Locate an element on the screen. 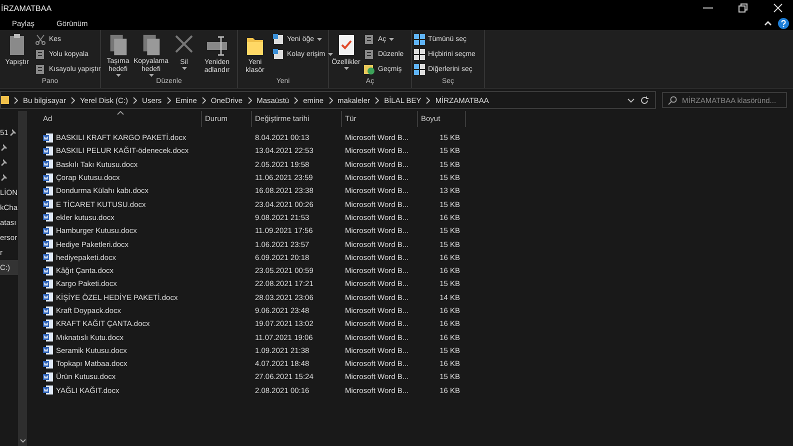  scrollbar is located at coordinates (22, 278).